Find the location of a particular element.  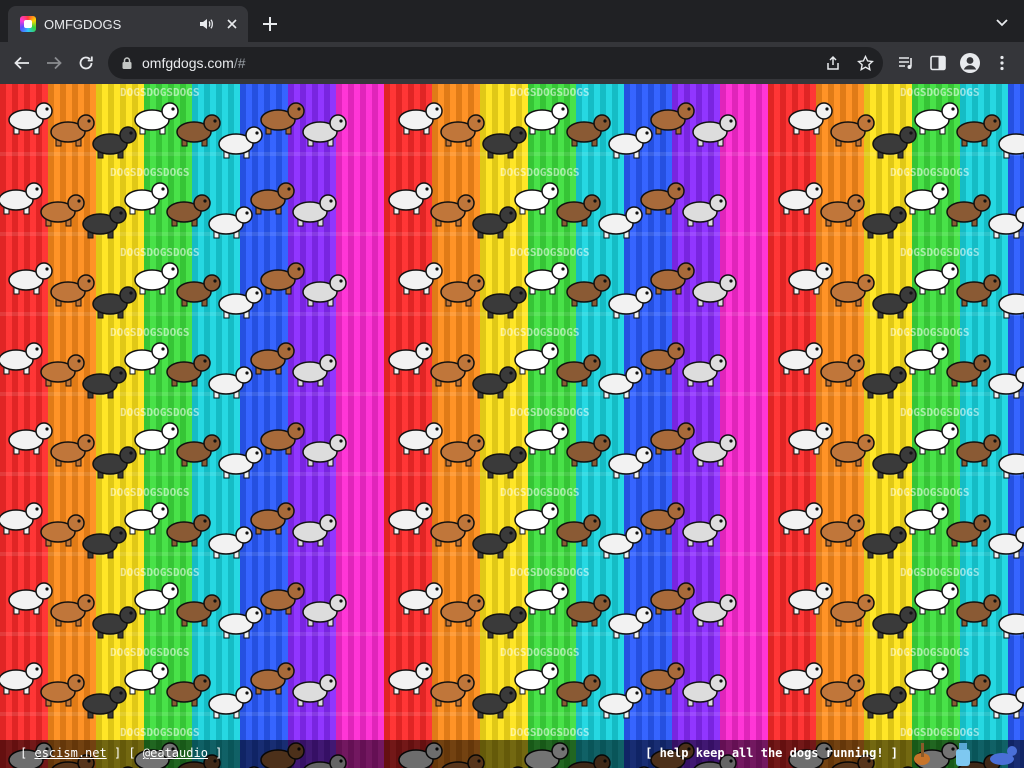

profile-button is located at coordinates (970, 63).